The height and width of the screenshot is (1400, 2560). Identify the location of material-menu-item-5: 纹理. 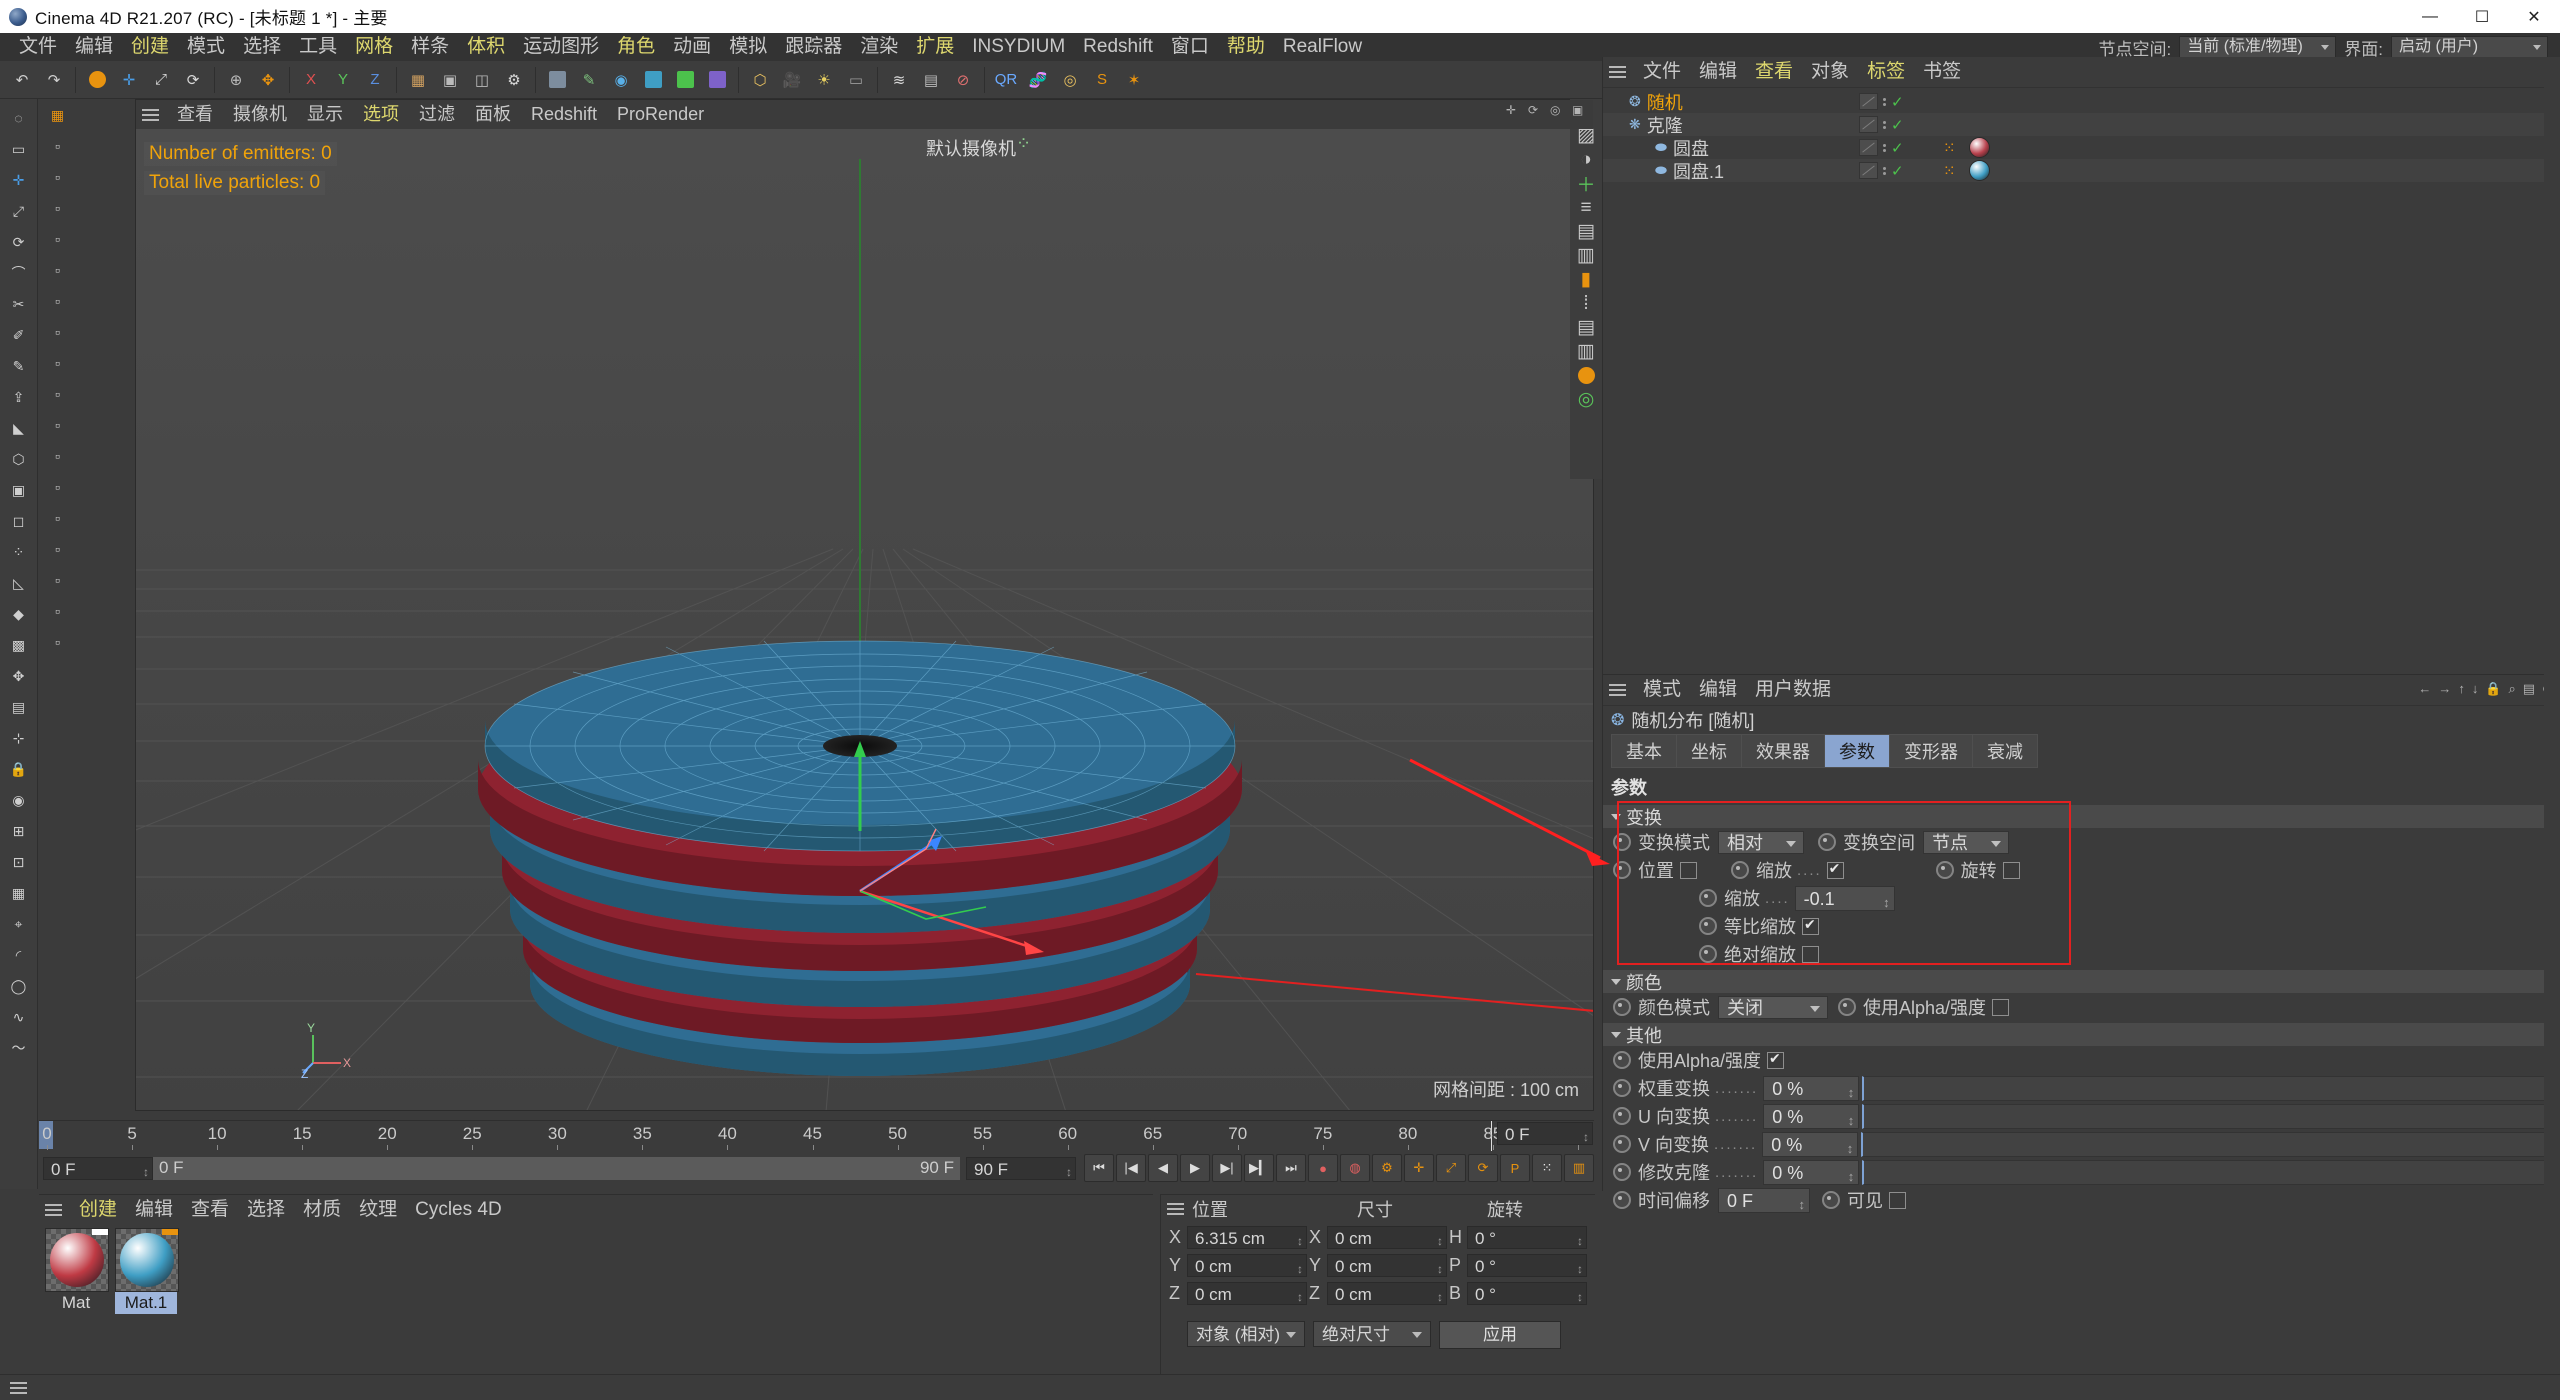
(378, 1210).